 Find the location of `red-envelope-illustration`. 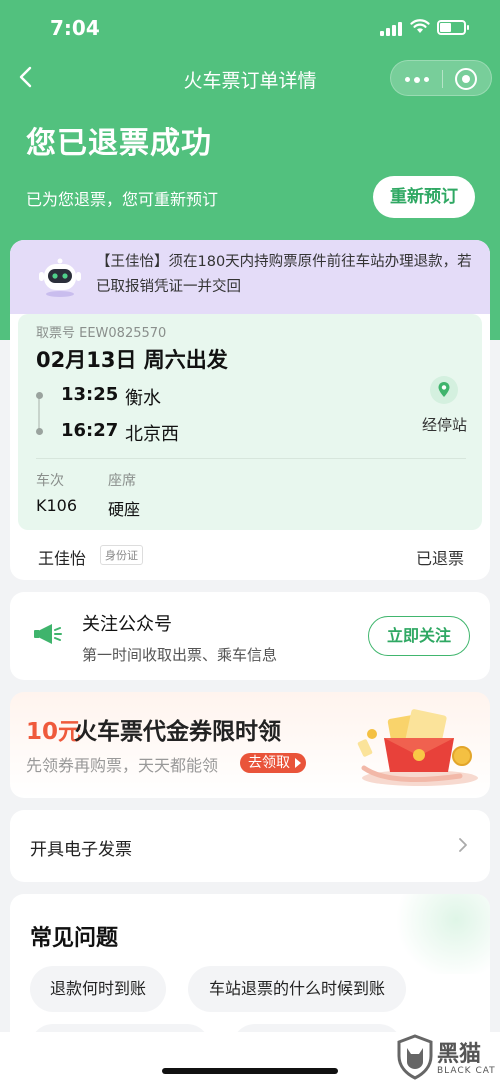

red-envelope-illustration is located at coordinates (417, 747).